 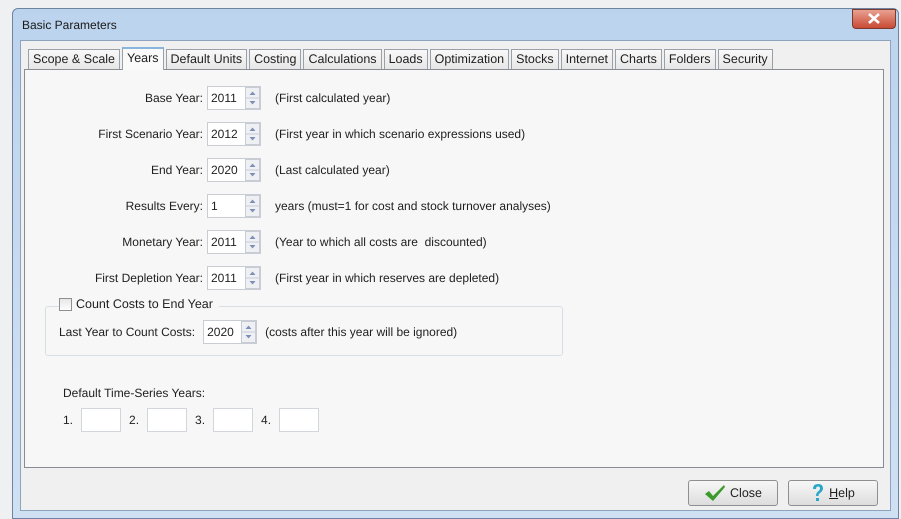 What do you see at coordinates (200, 420) in the screenshot?
I see `field-label: 3.` at bounding box center [200, 420].